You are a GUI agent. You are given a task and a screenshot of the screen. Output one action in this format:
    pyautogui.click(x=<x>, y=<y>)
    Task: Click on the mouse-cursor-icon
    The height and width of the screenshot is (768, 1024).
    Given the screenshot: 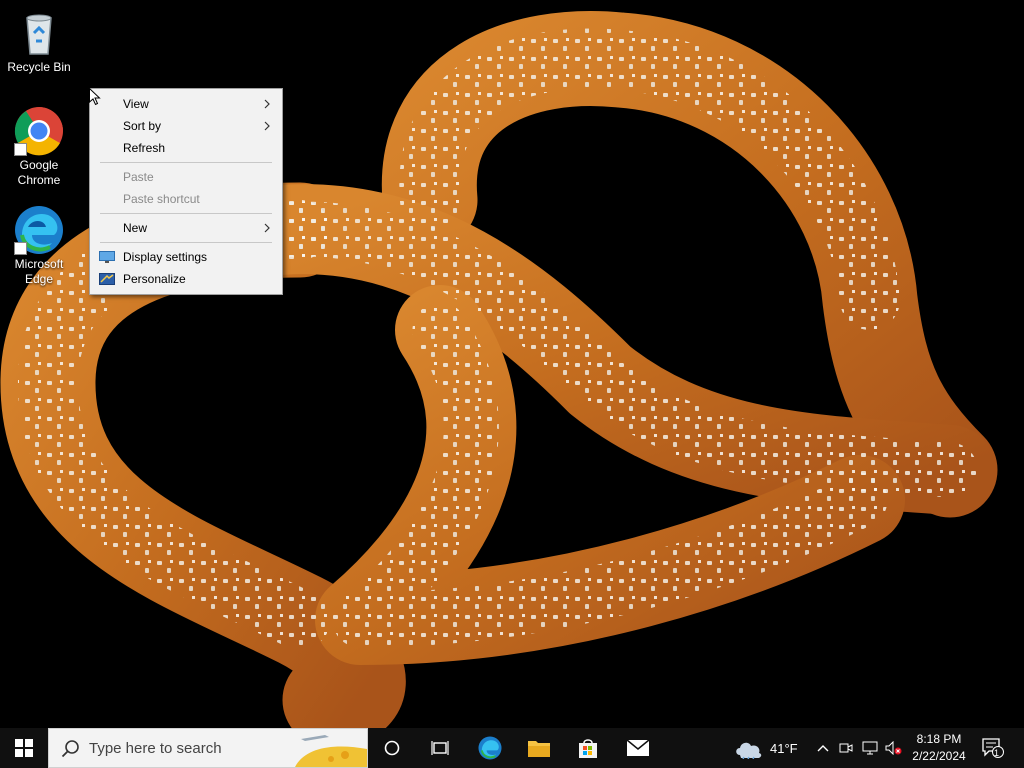 What is the action you would take?
    pyautogui.click(x=95, y=97)
    